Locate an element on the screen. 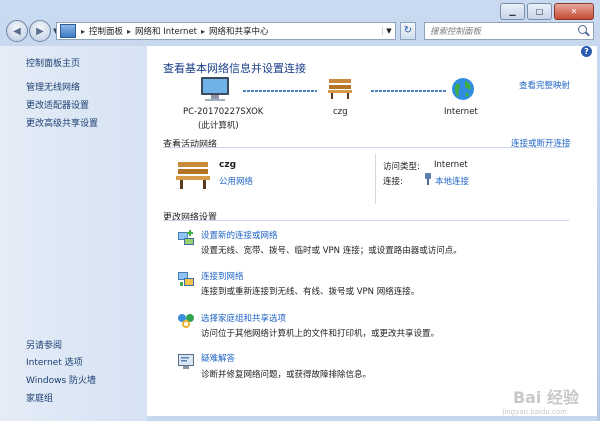 Image resolution: width=600 pixels, height=421 pixels. search-box: 搜索控制面板 is located at coordinates (509, 31).